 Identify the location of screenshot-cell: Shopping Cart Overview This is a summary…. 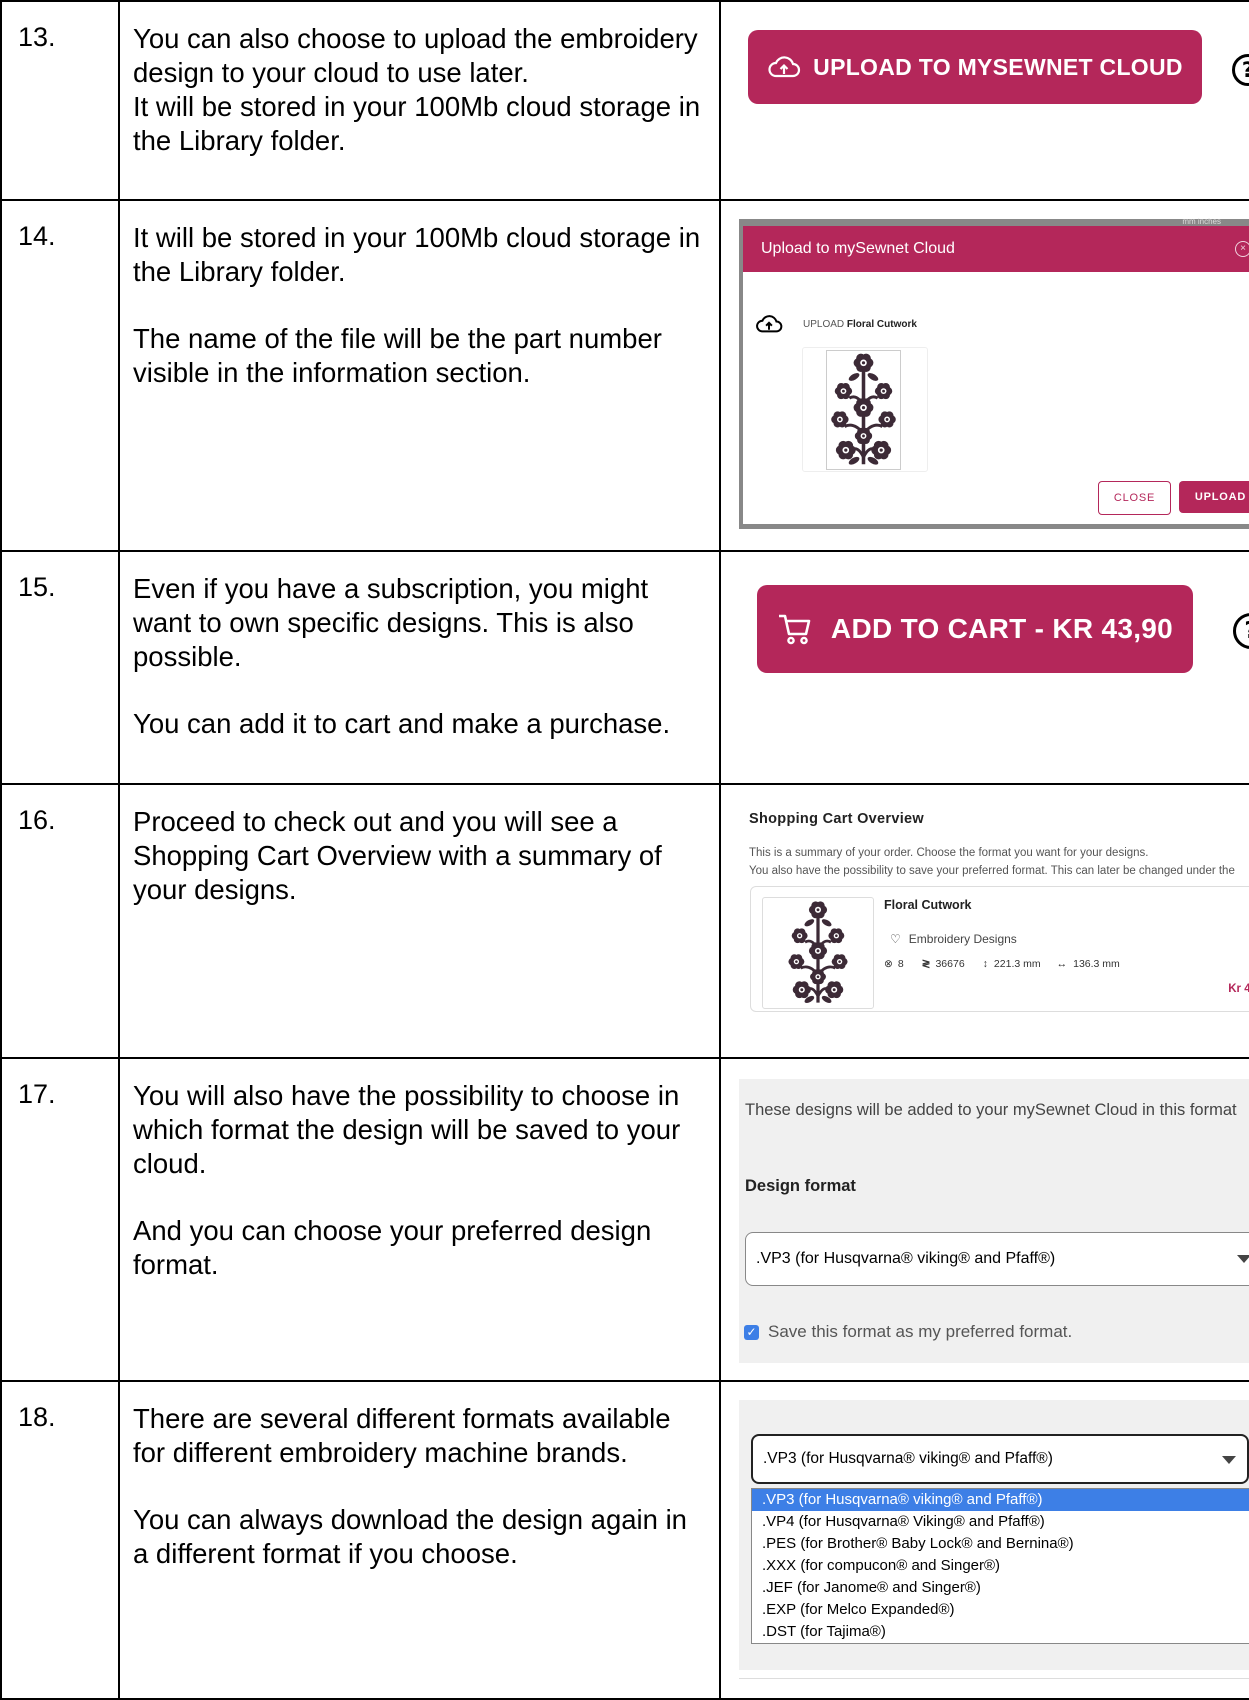
(984, 921).